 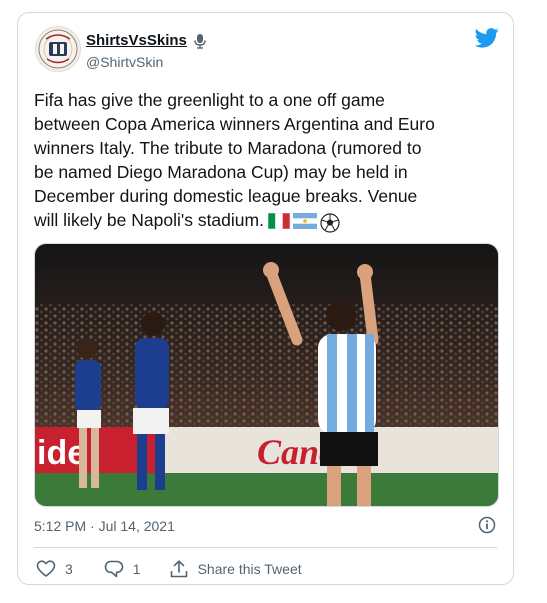 What do you see at coordinates (265, 547) in the screenshot?
I see `divider` at bounding box center [265, 547].